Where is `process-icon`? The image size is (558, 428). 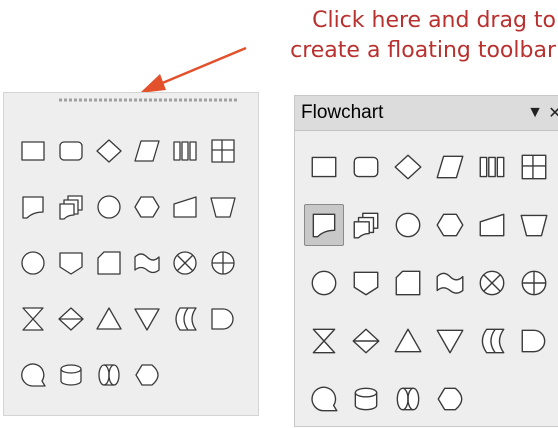 process-icon is located at coordinates (324, 167).